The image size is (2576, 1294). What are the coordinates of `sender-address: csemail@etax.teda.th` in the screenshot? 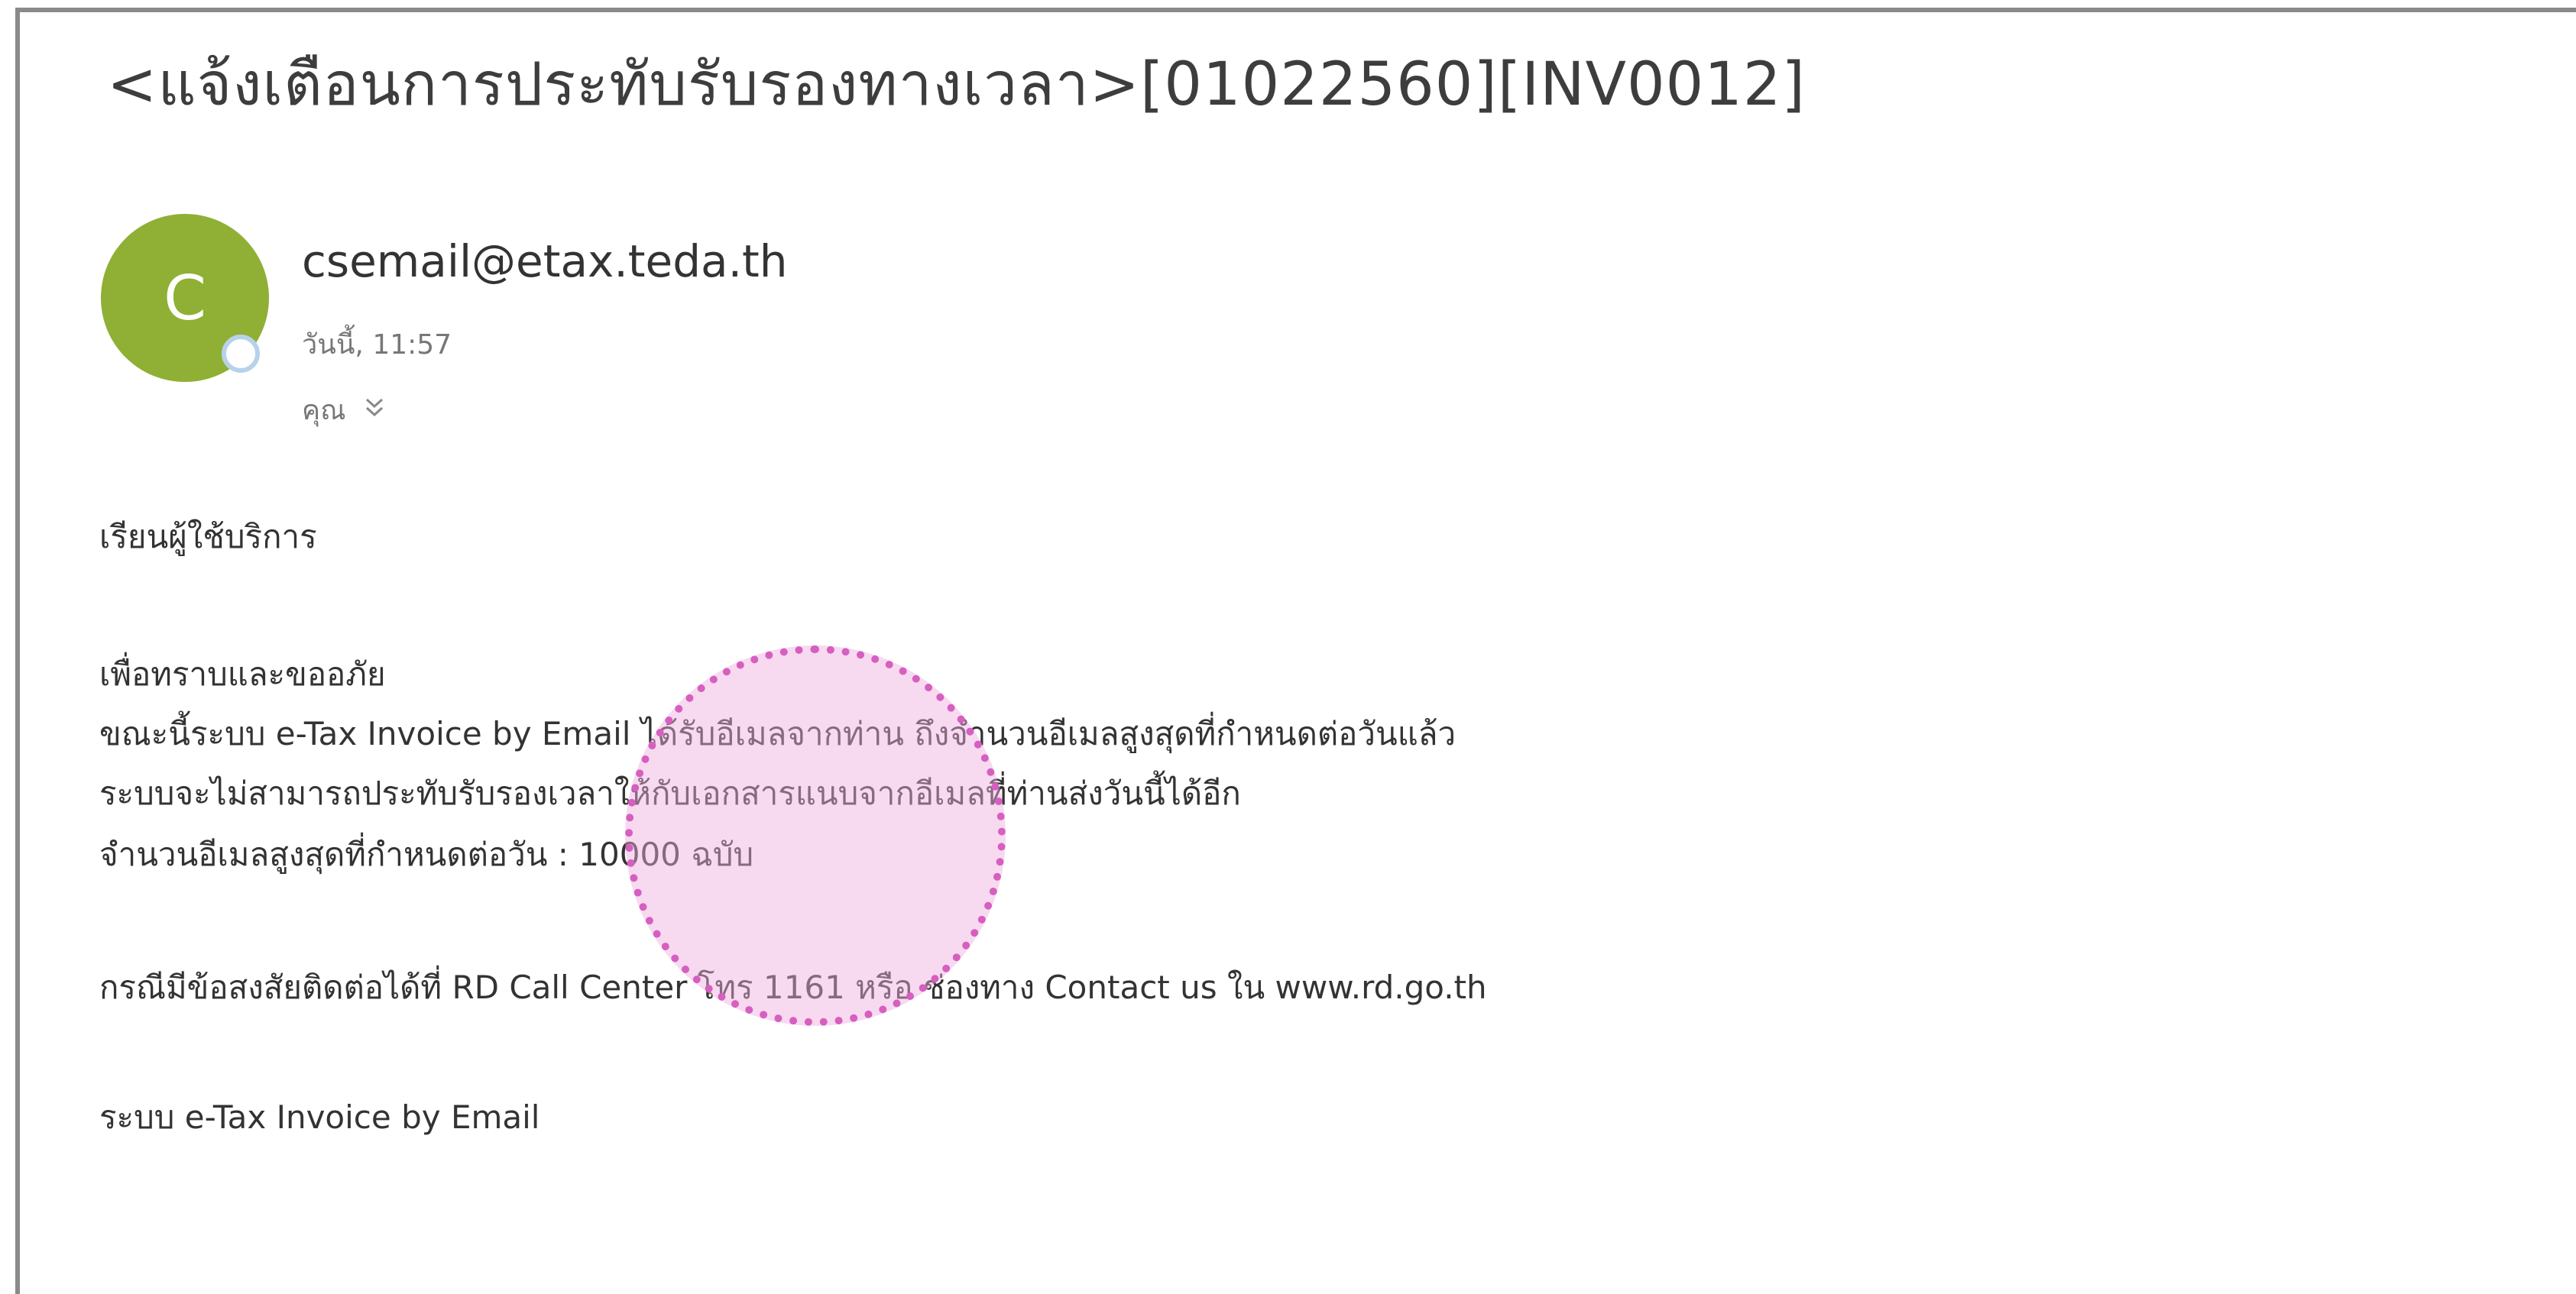 It's located at (545, 261).